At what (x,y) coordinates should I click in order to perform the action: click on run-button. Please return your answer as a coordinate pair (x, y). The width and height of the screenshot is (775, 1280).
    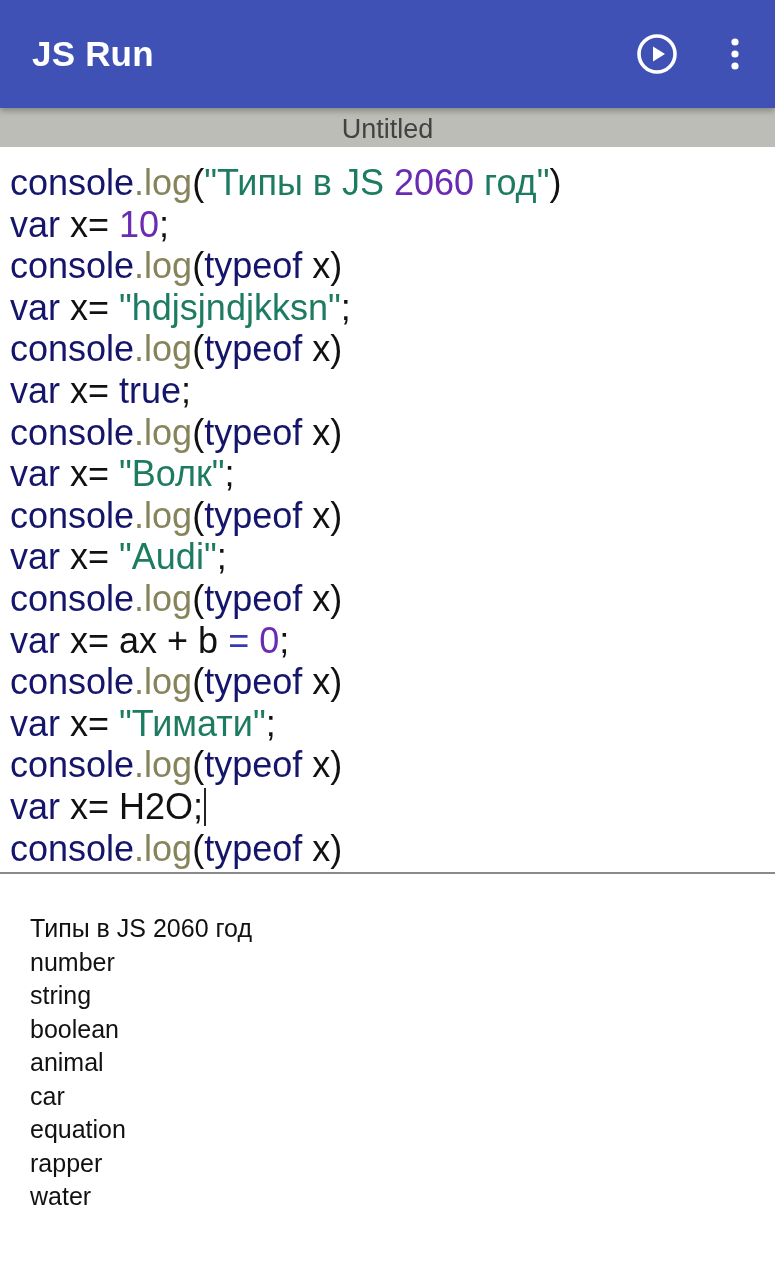
    Looking at the image, I should click on (657, 54).